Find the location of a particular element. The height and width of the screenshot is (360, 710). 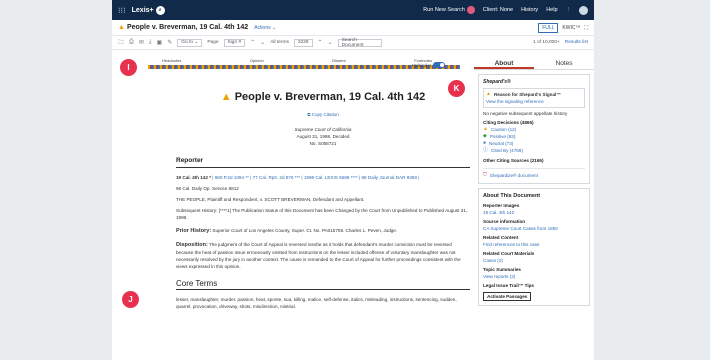

map-label-headnotes: Headnotes is located at coordinates (171, 60).